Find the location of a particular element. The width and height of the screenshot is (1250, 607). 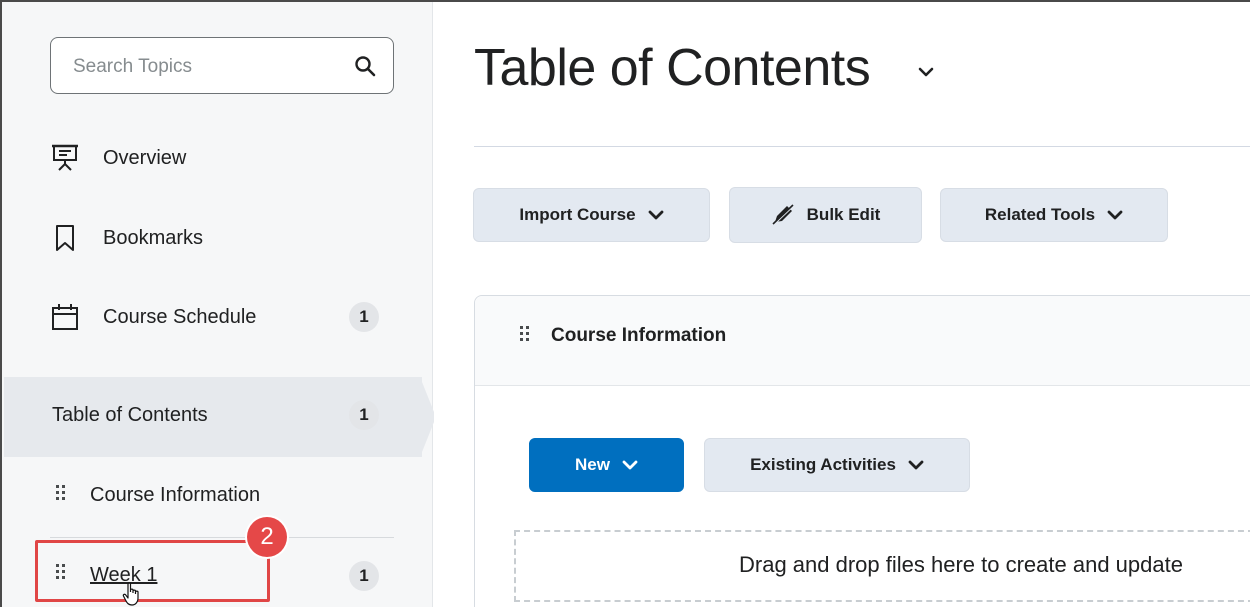

module-header: Course Information is located at coordinates (862, 341).